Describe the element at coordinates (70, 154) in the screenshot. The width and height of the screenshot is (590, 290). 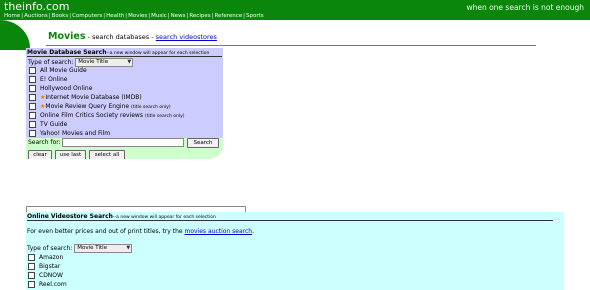
I see `use-last-button: use last` at that location.